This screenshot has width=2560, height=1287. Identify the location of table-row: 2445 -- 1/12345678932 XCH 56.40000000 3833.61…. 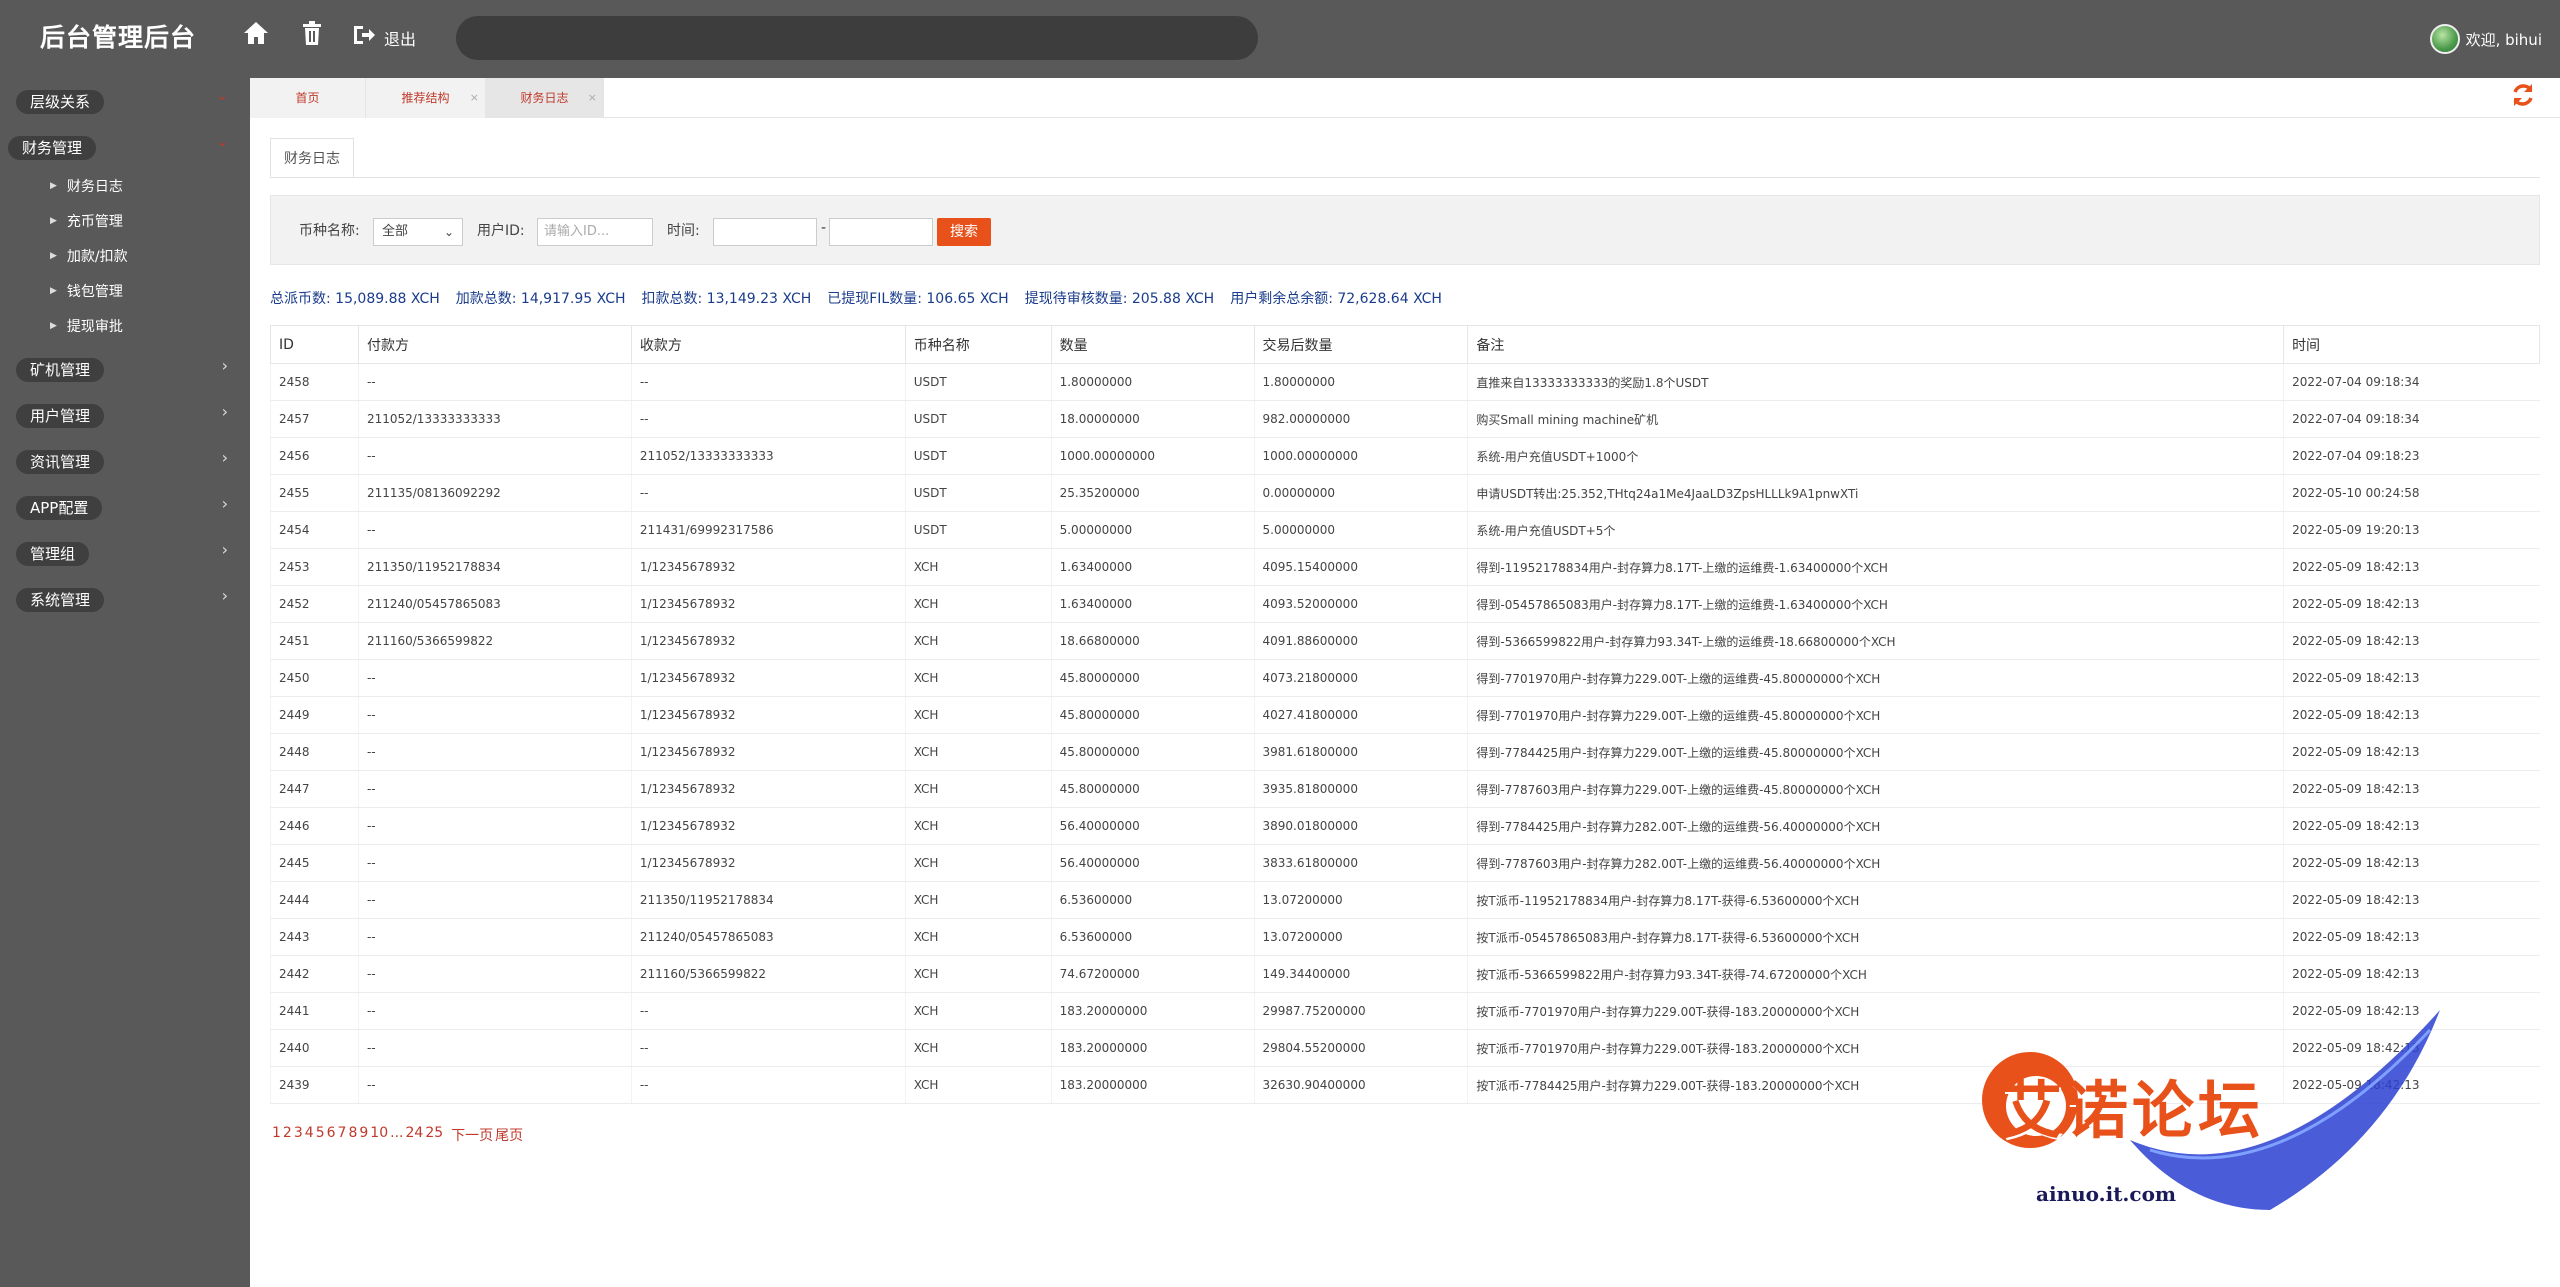
(1405, 863).